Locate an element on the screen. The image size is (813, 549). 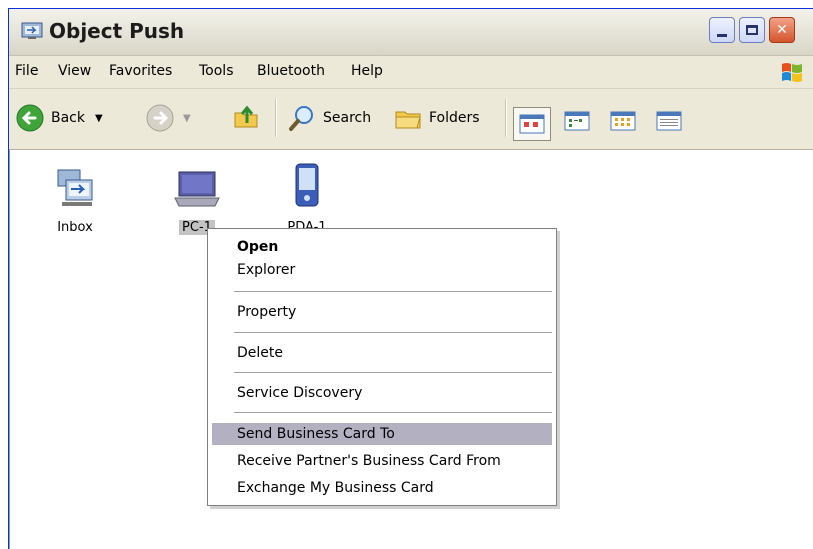
menu-view: View is located at coordinates (74, 71).